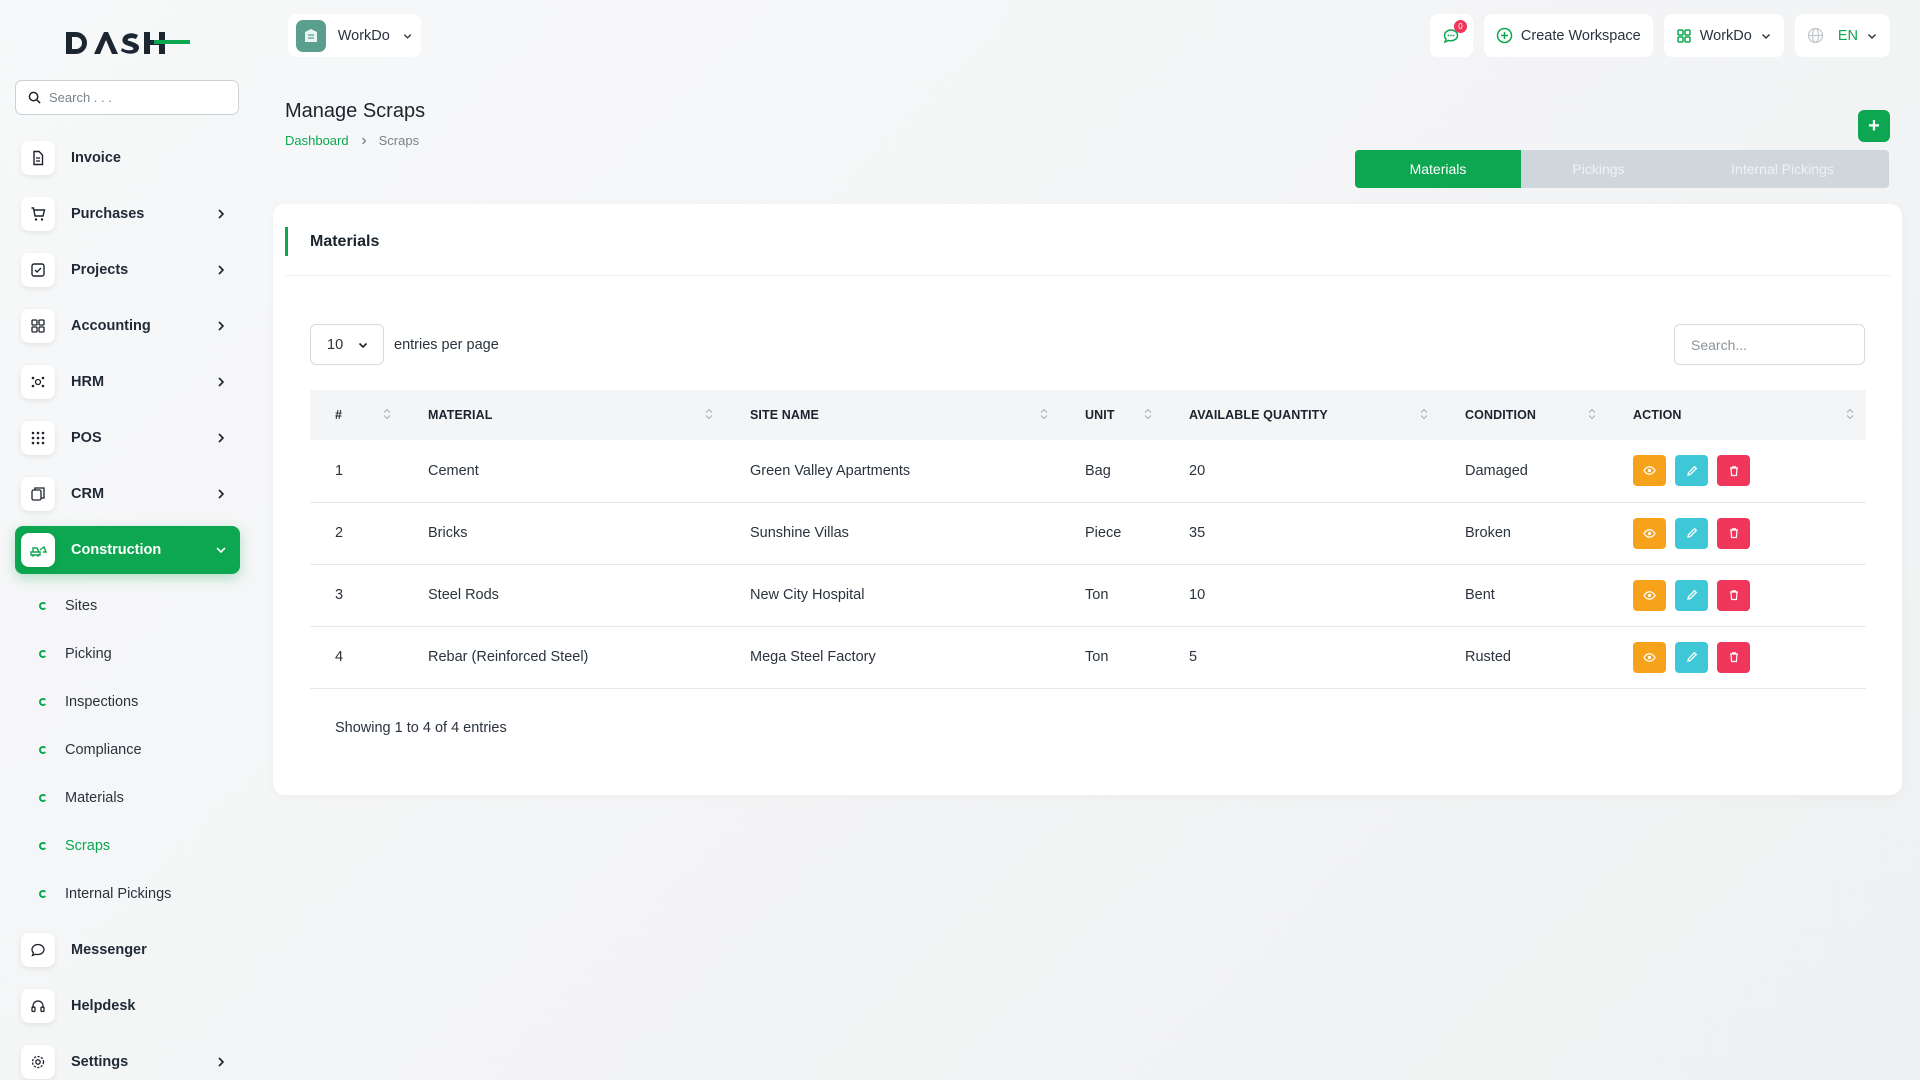 This screenshot has height=1080, width=1920. Describe the element at coordinates (108, 214) in the screenshot. I see `sidebar-item-label: Purchases` at that location.